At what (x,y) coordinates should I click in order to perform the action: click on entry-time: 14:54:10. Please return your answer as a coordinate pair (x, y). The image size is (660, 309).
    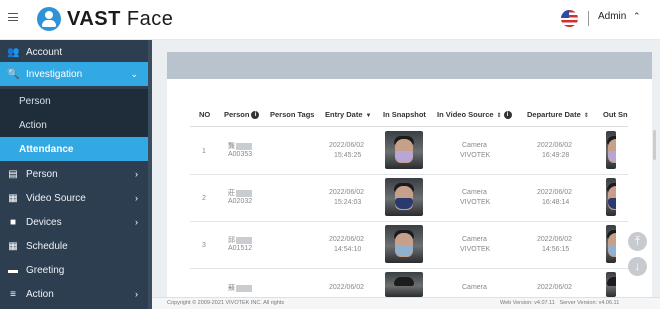
    Looking at the image, I should click on (348, 249).